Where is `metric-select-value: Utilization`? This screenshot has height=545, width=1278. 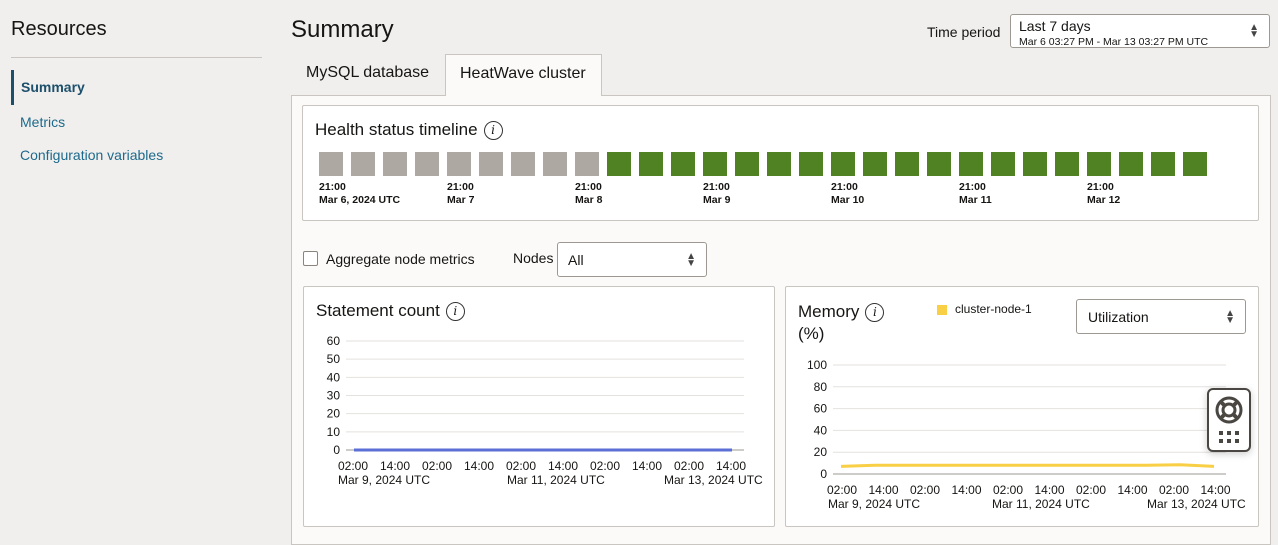
metric-select-value: Utilization is located at coordinates (1118, 317).